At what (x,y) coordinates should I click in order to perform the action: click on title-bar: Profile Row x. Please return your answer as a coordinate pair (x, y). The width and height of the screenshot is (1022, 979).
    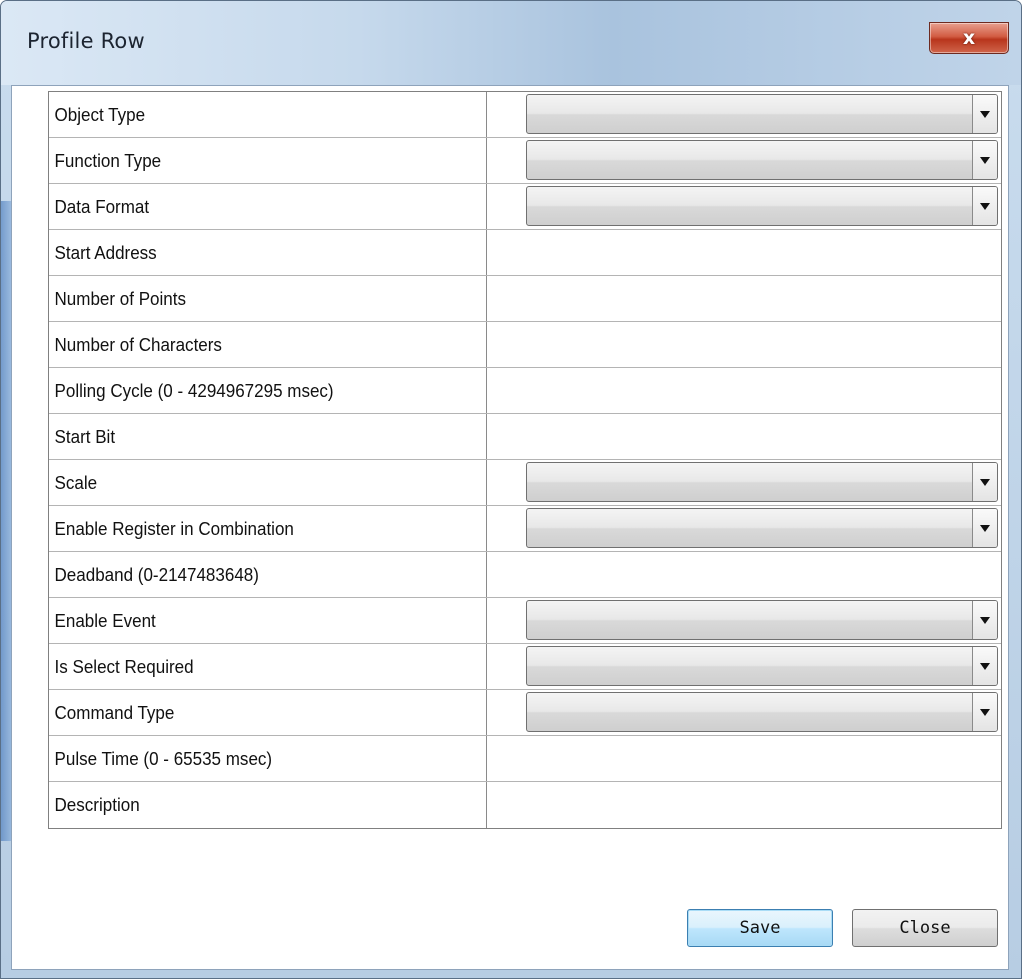
    Looking at the image, I should click on (511, 43).